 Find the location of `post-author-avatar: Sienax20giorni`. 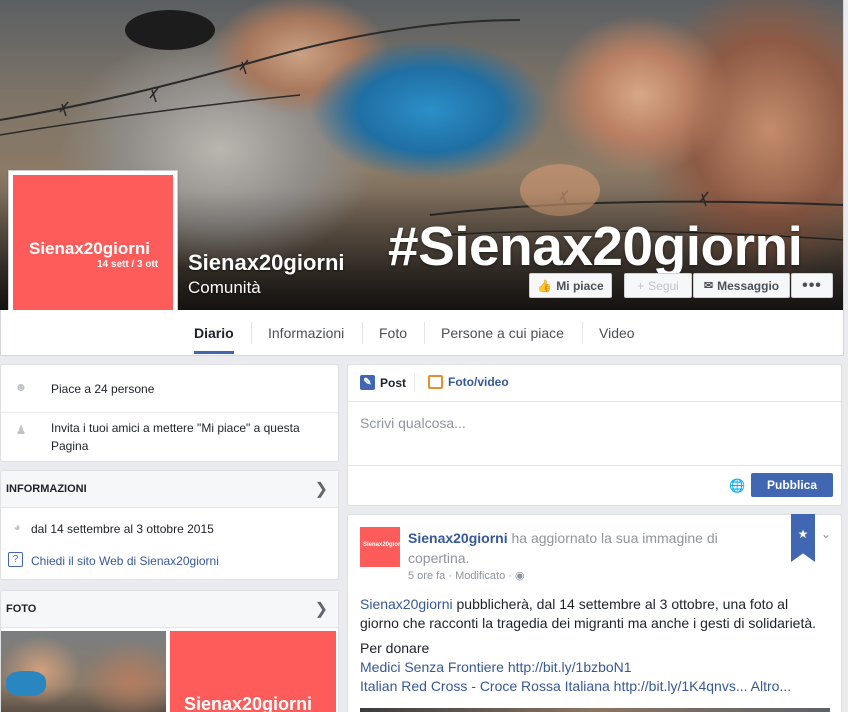

post-author-avatar: Sienax20giorni is located at coordinates (383, 547).